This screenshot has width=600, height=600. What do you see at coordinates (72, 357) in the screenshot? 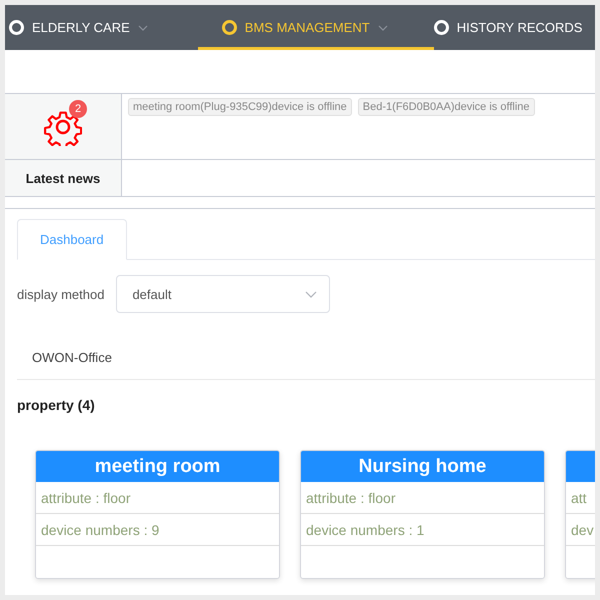
I see `site-name: OWON-Office` at bounding box center [72, 357].